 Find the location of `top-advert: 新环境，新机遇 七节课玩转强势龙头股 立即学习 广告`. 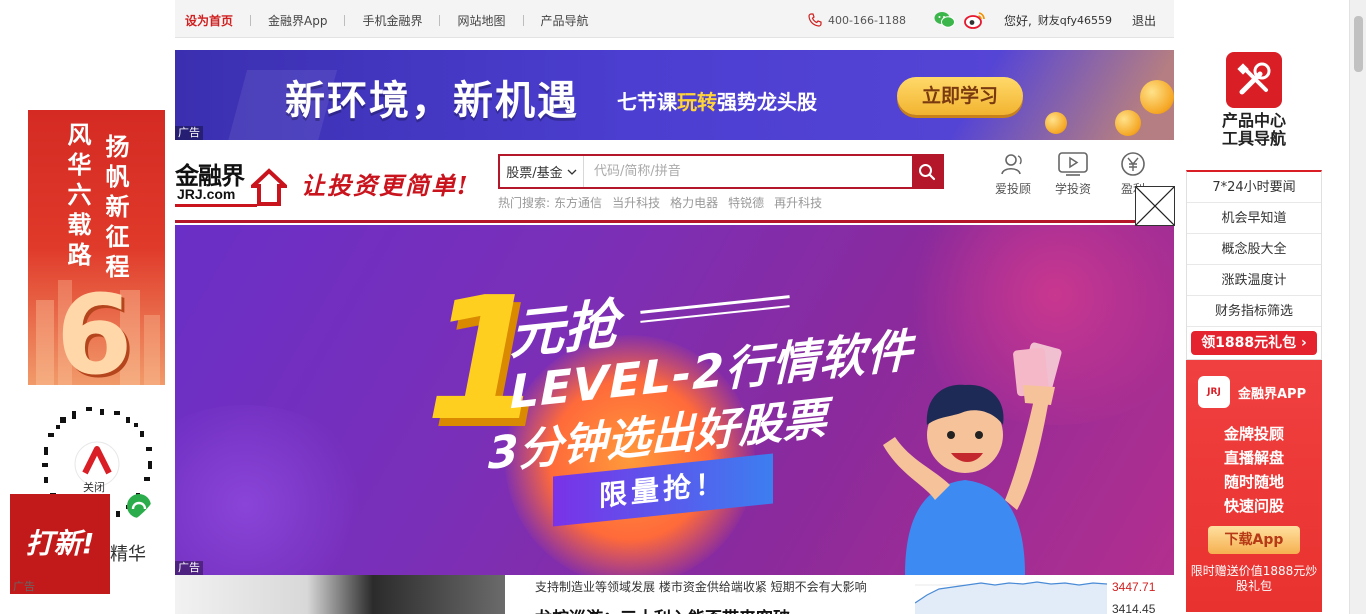

top-advert: 新环境，新机遇 七节课玩转强势龙头股 立即学习 广告 is located at coordinates (674, 95).